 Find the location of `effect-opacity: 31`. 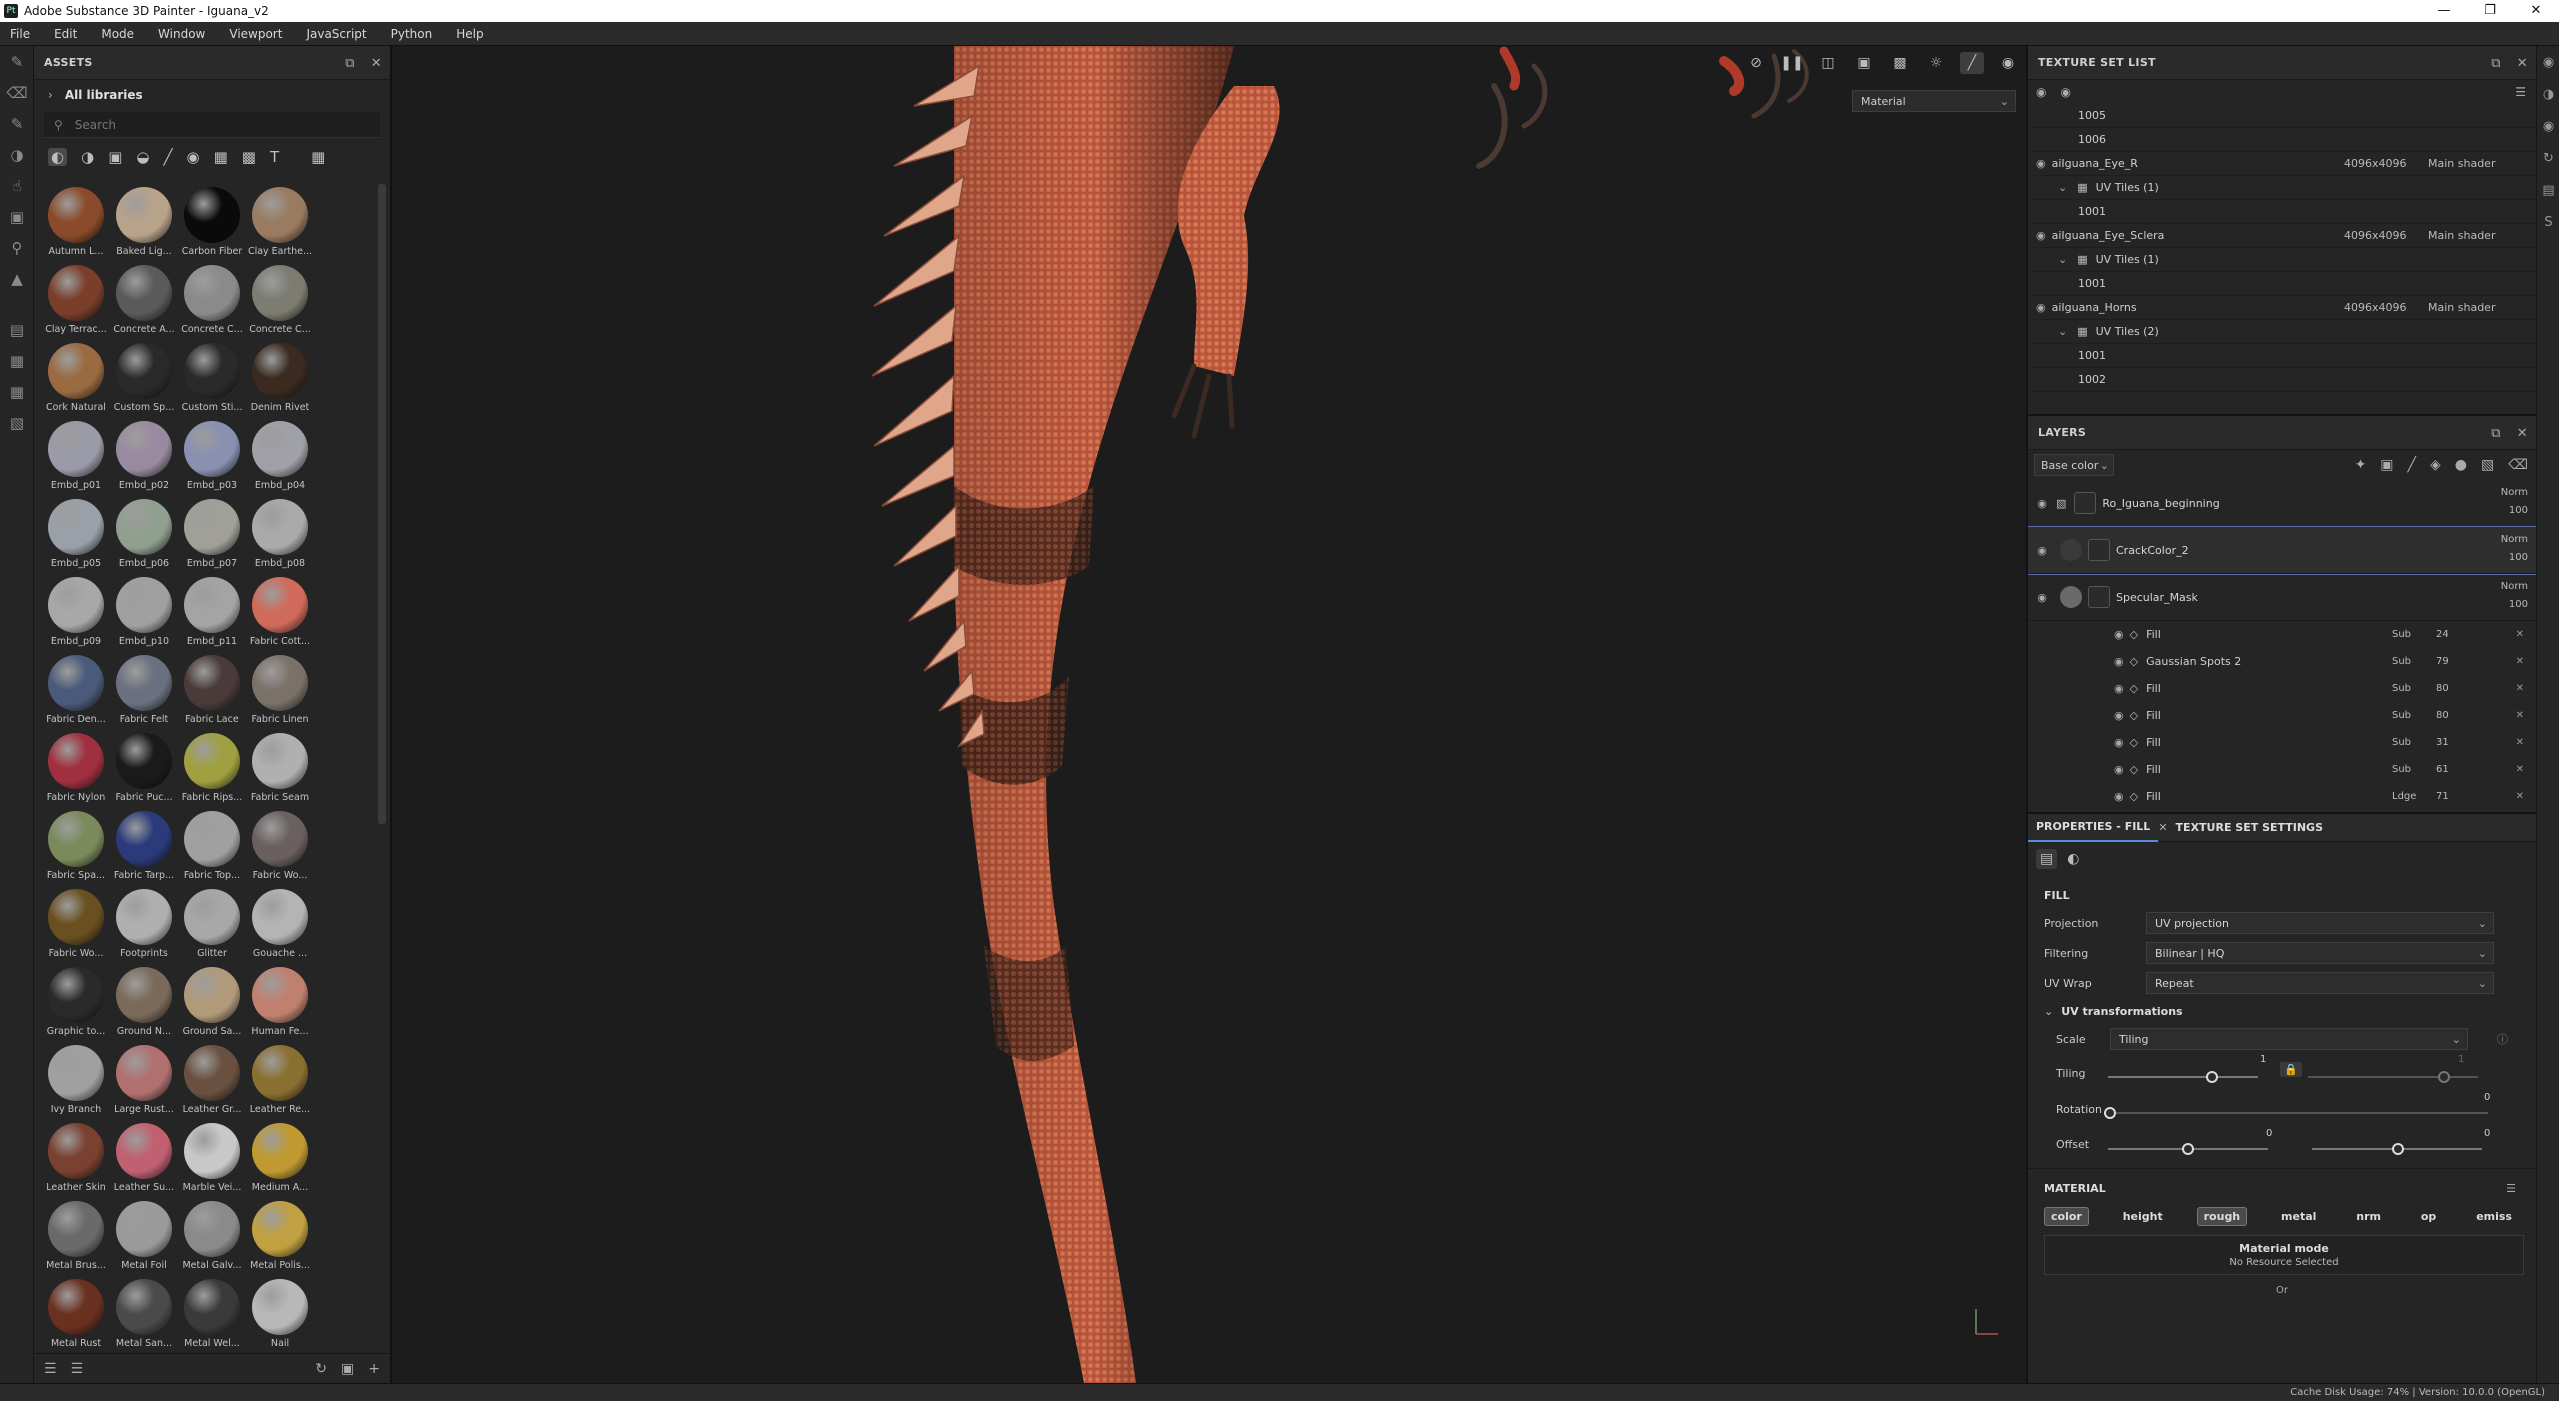

effect-opacity: 31 is located at coordinates (2442, 742).